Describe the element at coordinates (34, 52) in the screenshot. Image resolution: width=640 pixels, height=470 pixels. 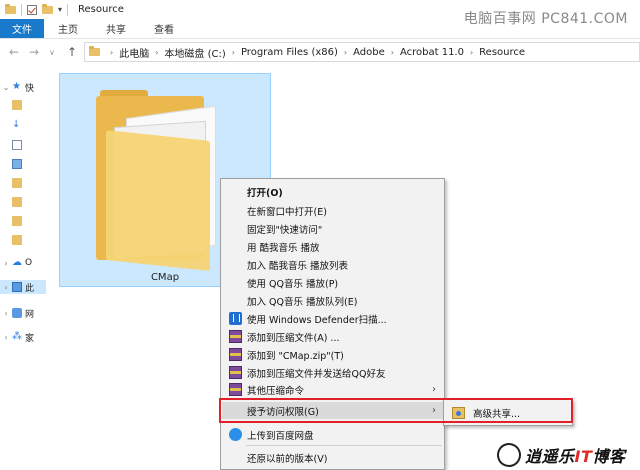
I see `forward-arrow-icon: →` at that location.